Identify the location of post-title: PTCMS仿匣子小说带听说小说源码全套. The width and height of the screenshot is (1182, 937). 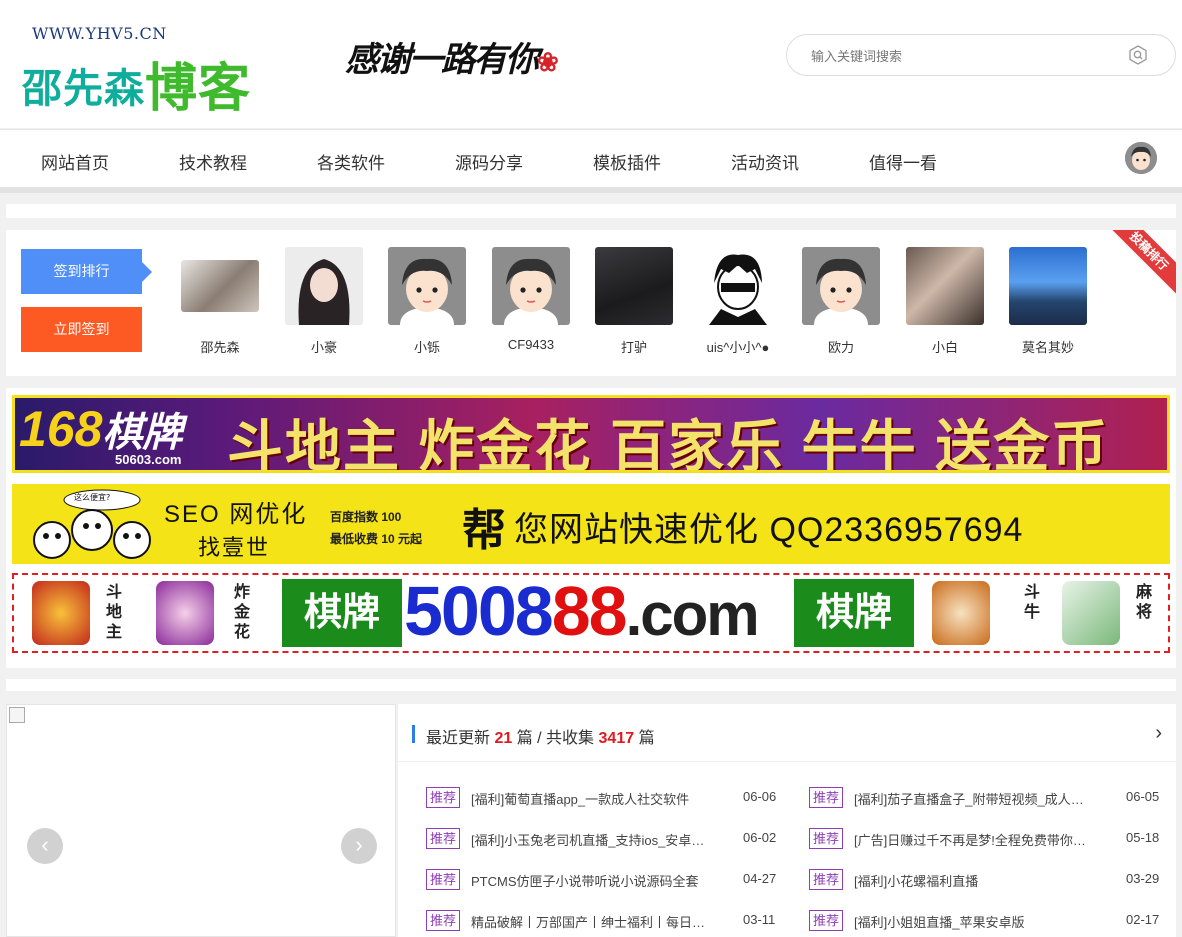
(591, 880).